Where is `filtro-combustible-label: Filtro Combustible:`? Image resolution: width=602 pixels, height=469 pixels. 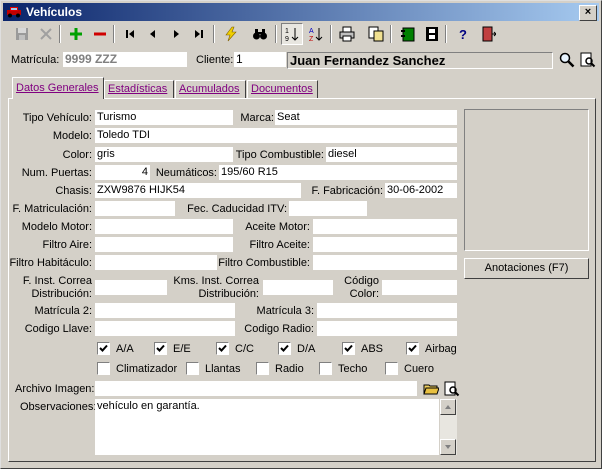 filtro-combustible-label: Filtro Combustible: is located at coordinates (264, 263).